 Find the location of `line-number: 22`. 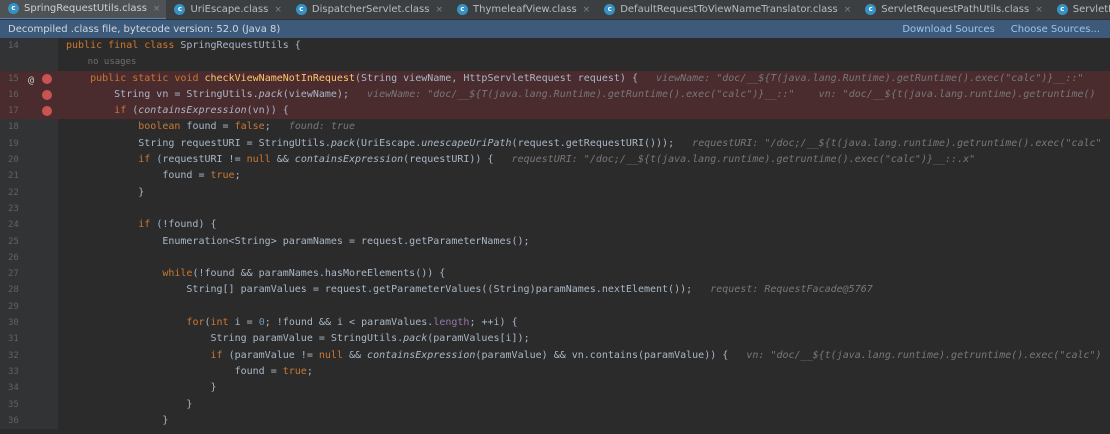

line-number: 22 is located at coordinates (13, 192).